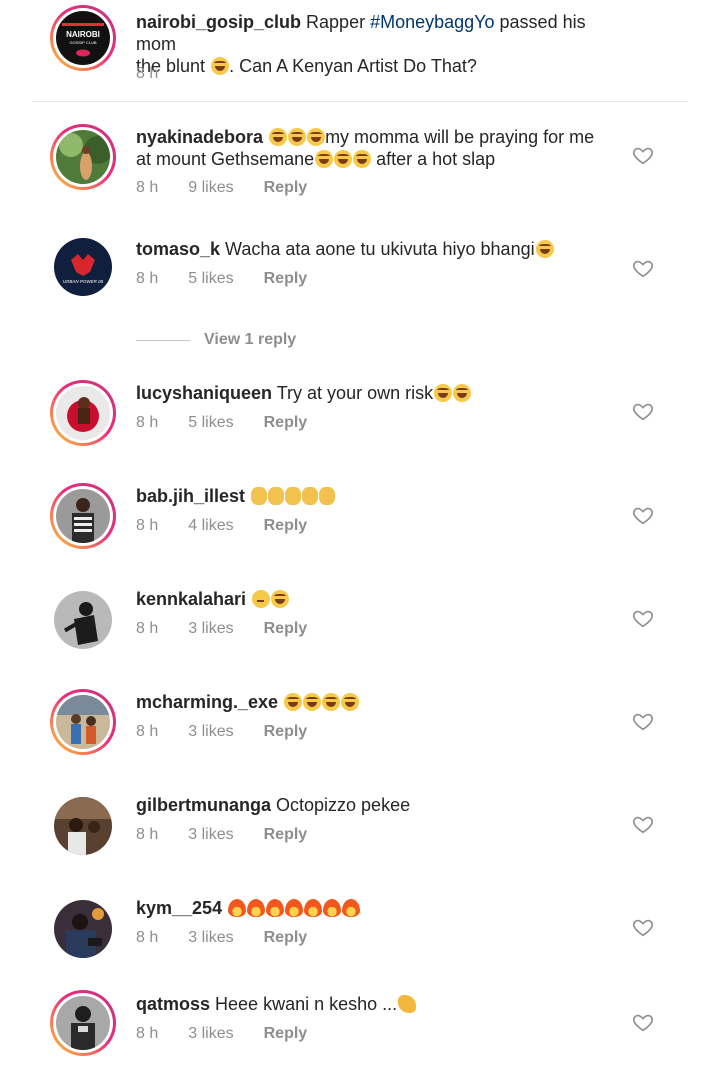  Describe the element at coordinates (432, 22) in the screenshot. I see `hashtag-link: #MoneybaggYo` at that location.